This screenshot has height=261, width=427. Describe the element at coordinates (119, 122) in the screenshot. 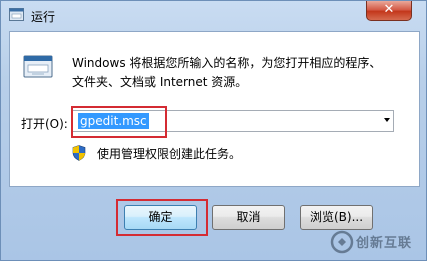

I see `input-highlight-box` at that location.